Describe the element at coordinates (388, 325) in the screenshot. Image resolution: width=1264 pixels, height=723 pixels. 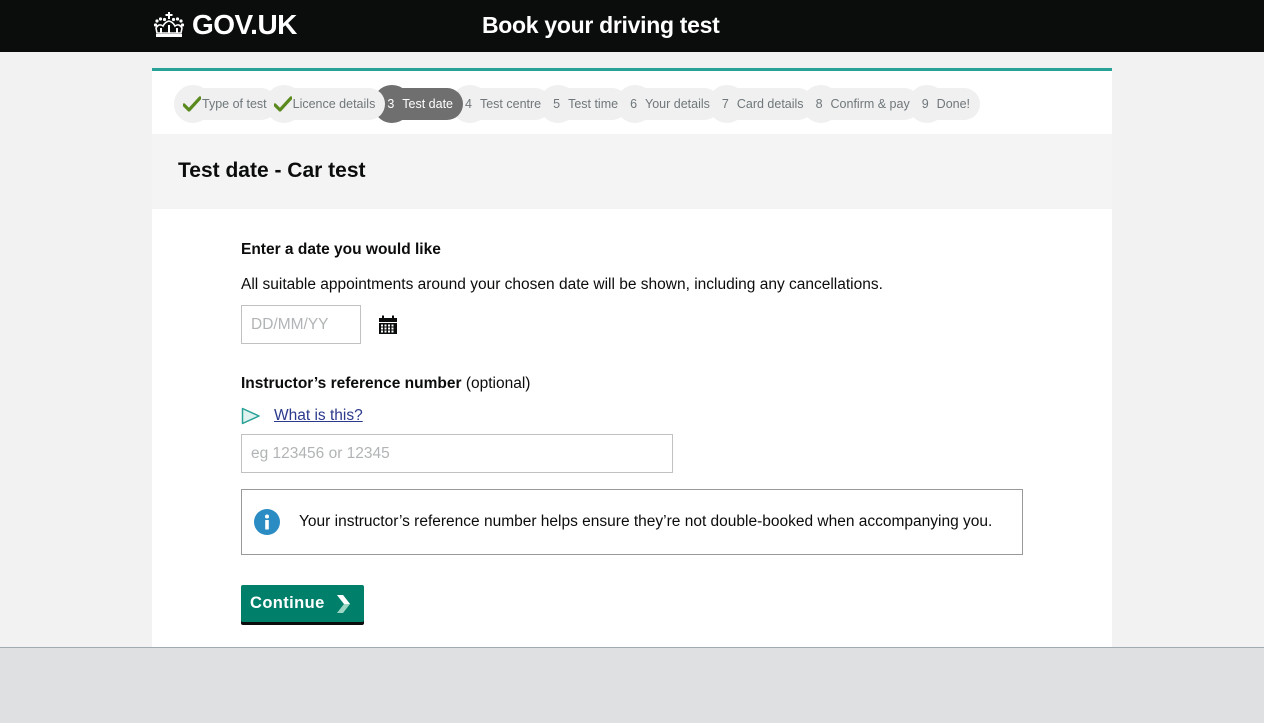
I see `calendar-icon` at that location.